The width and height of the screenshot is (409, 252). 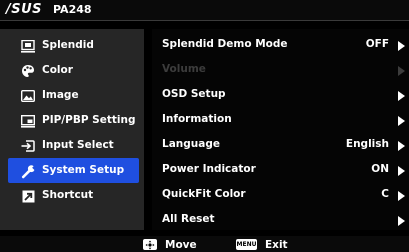 What do you see at coordinates (78, 145) in the screenshot?
I see `sidebar-item-label: Input Select` at bounding box center [78, 145].